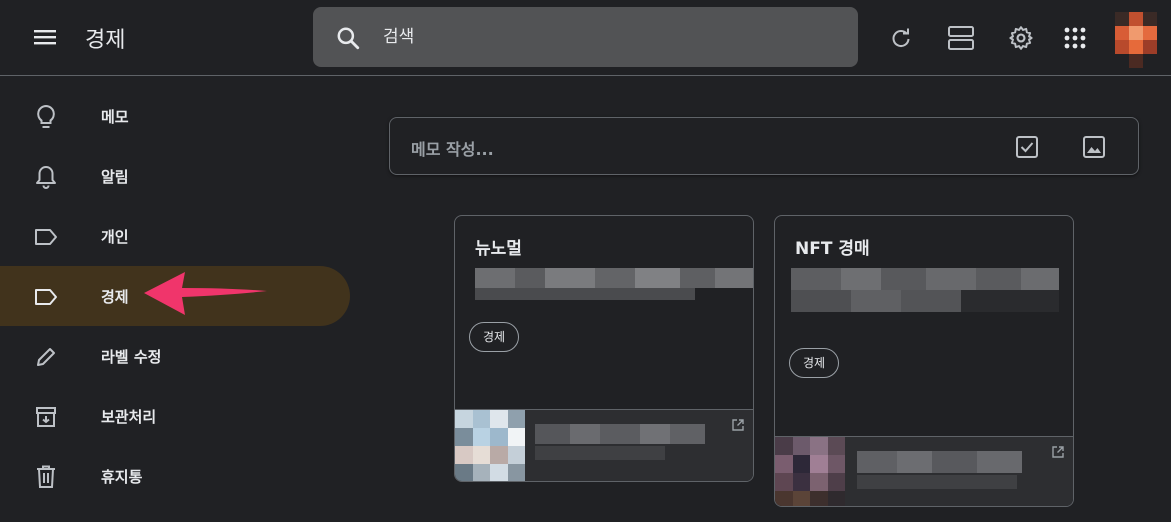 The image size is (1171, 522). What do you see at coordinates (46, 117) in the screenshot?
I see `lightbulb-icon` at bounding box center [46, 117].